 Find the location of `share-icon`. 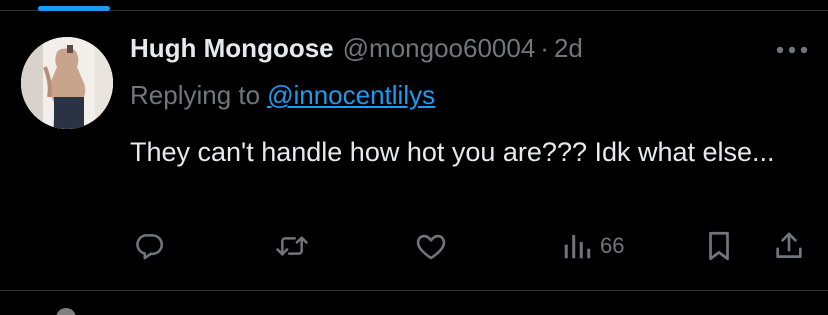

share-icon is located at coordinates (789, 245).